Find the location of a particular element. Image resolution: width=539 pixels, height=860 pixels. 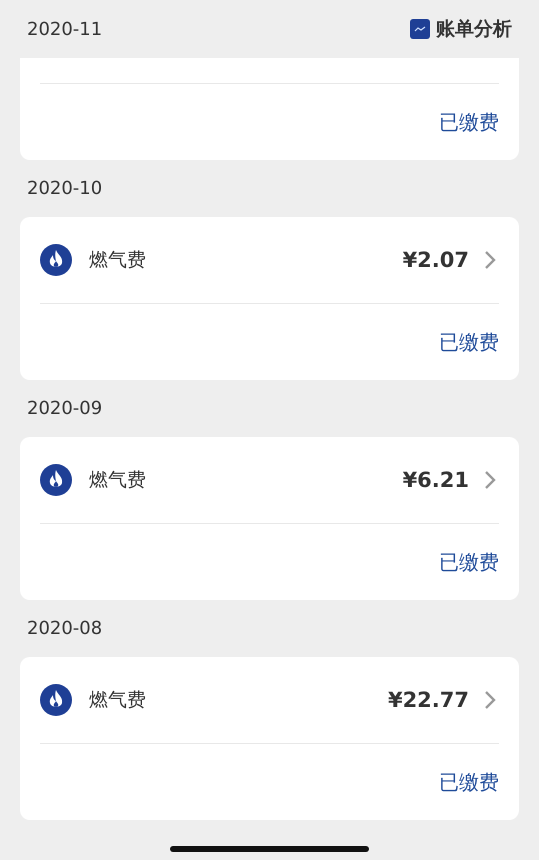

bill-analysis-button: 账单分析 is located at coordinates (461, 29).